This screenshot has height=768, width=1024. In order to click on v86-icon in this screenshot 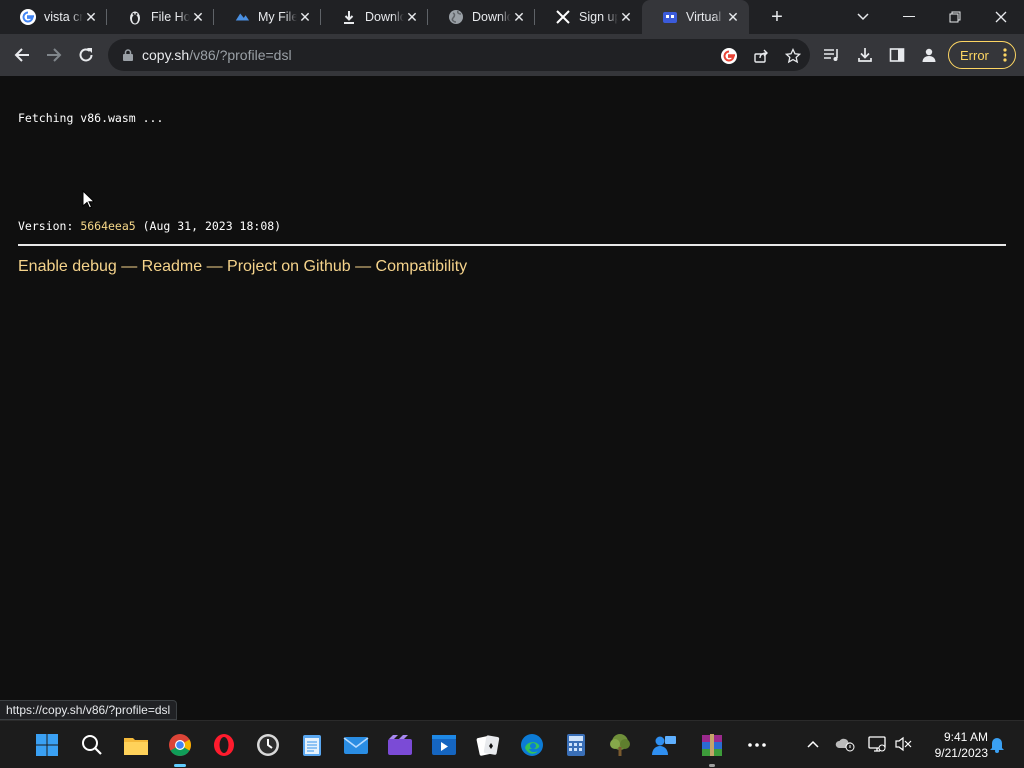, I will do `click(670, 17)`.